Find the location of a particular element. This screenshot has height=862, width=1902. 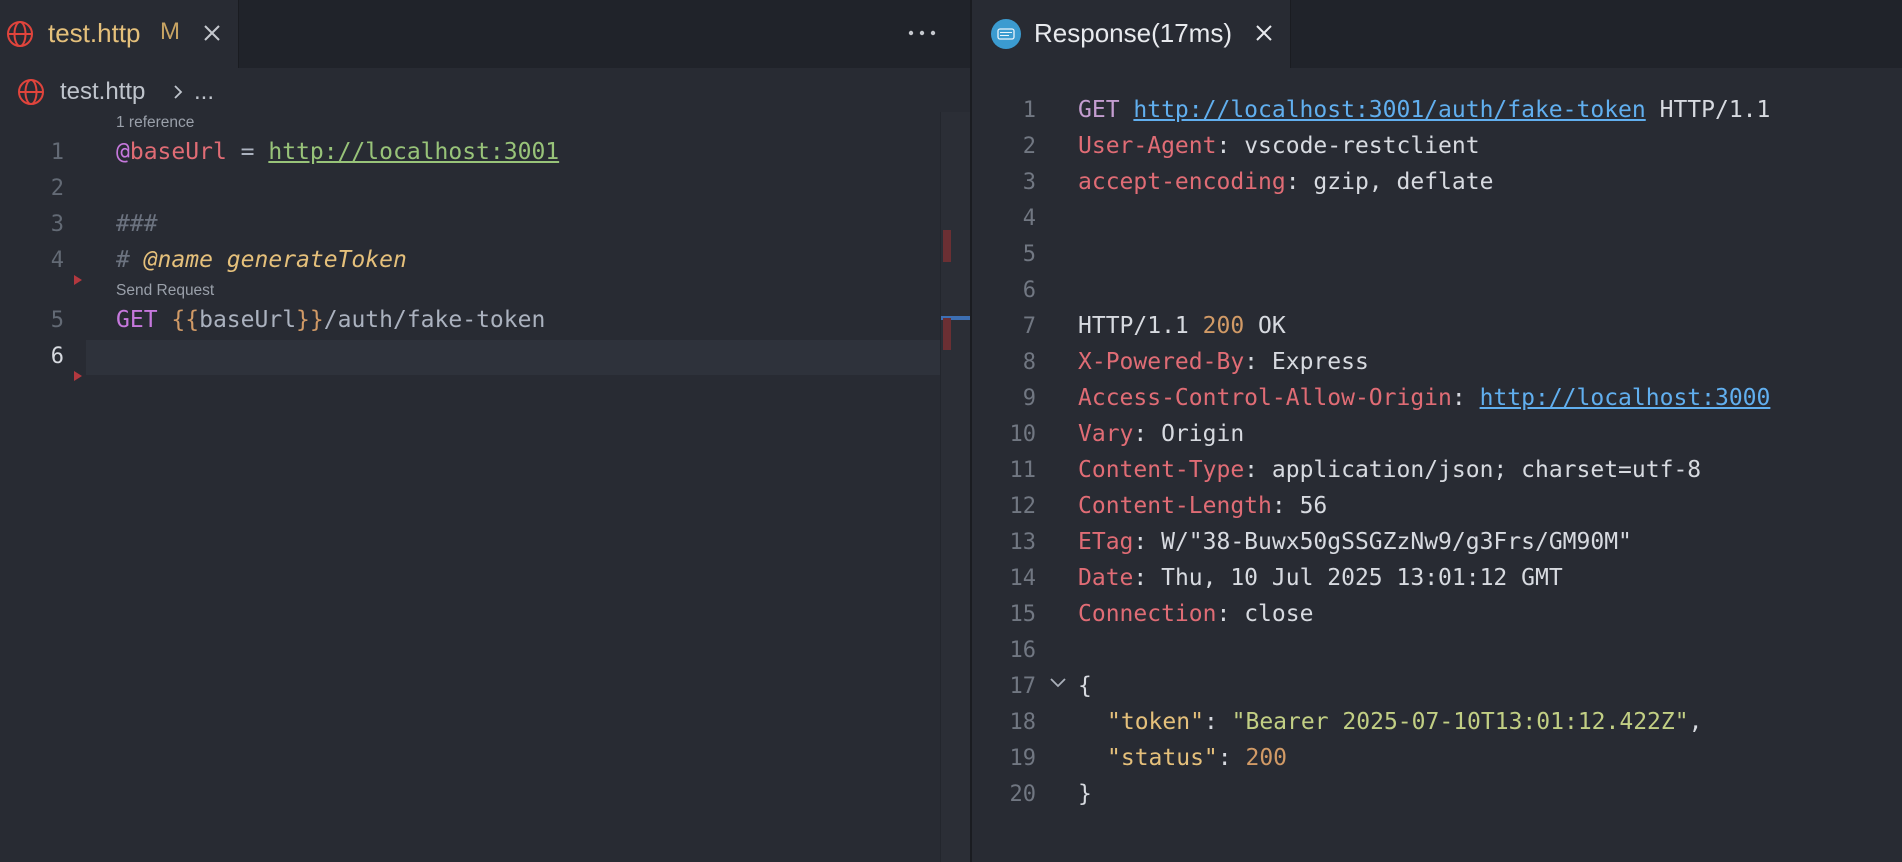

header-line: Vary: Origin is located at coordinates (1161, 434).